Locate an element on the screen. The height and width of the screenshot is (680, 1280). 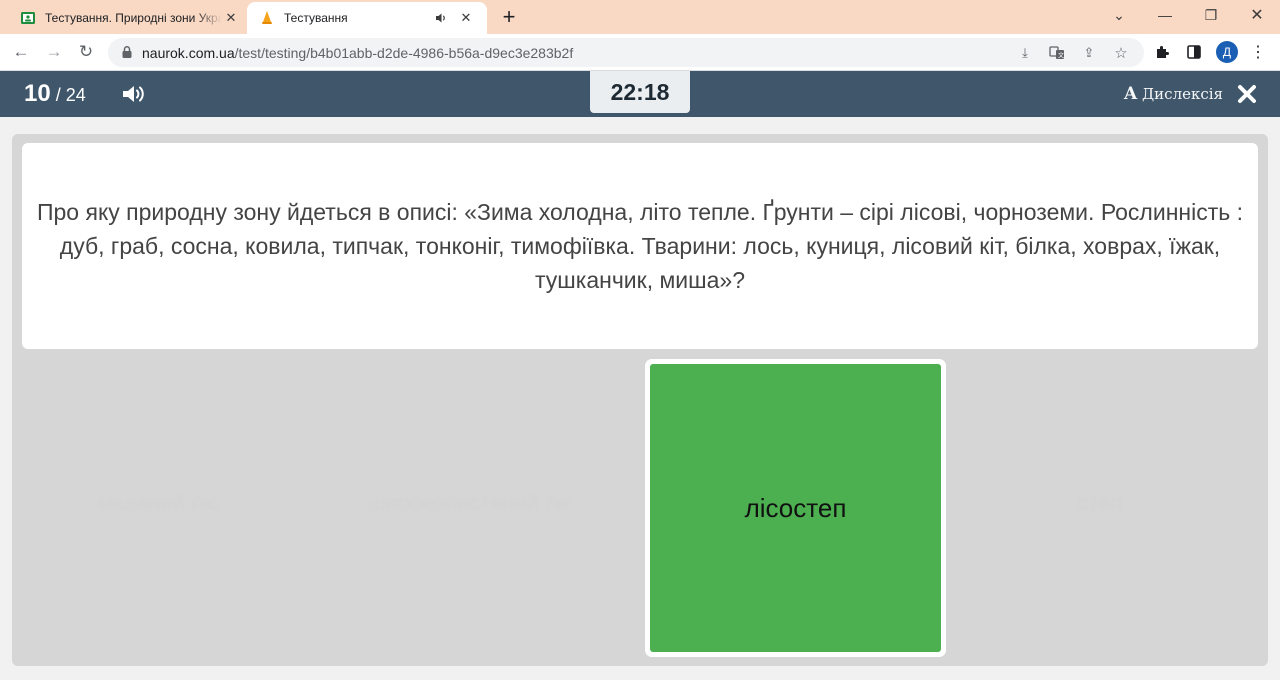
speaker-icon is located at coordinates (441, 18).